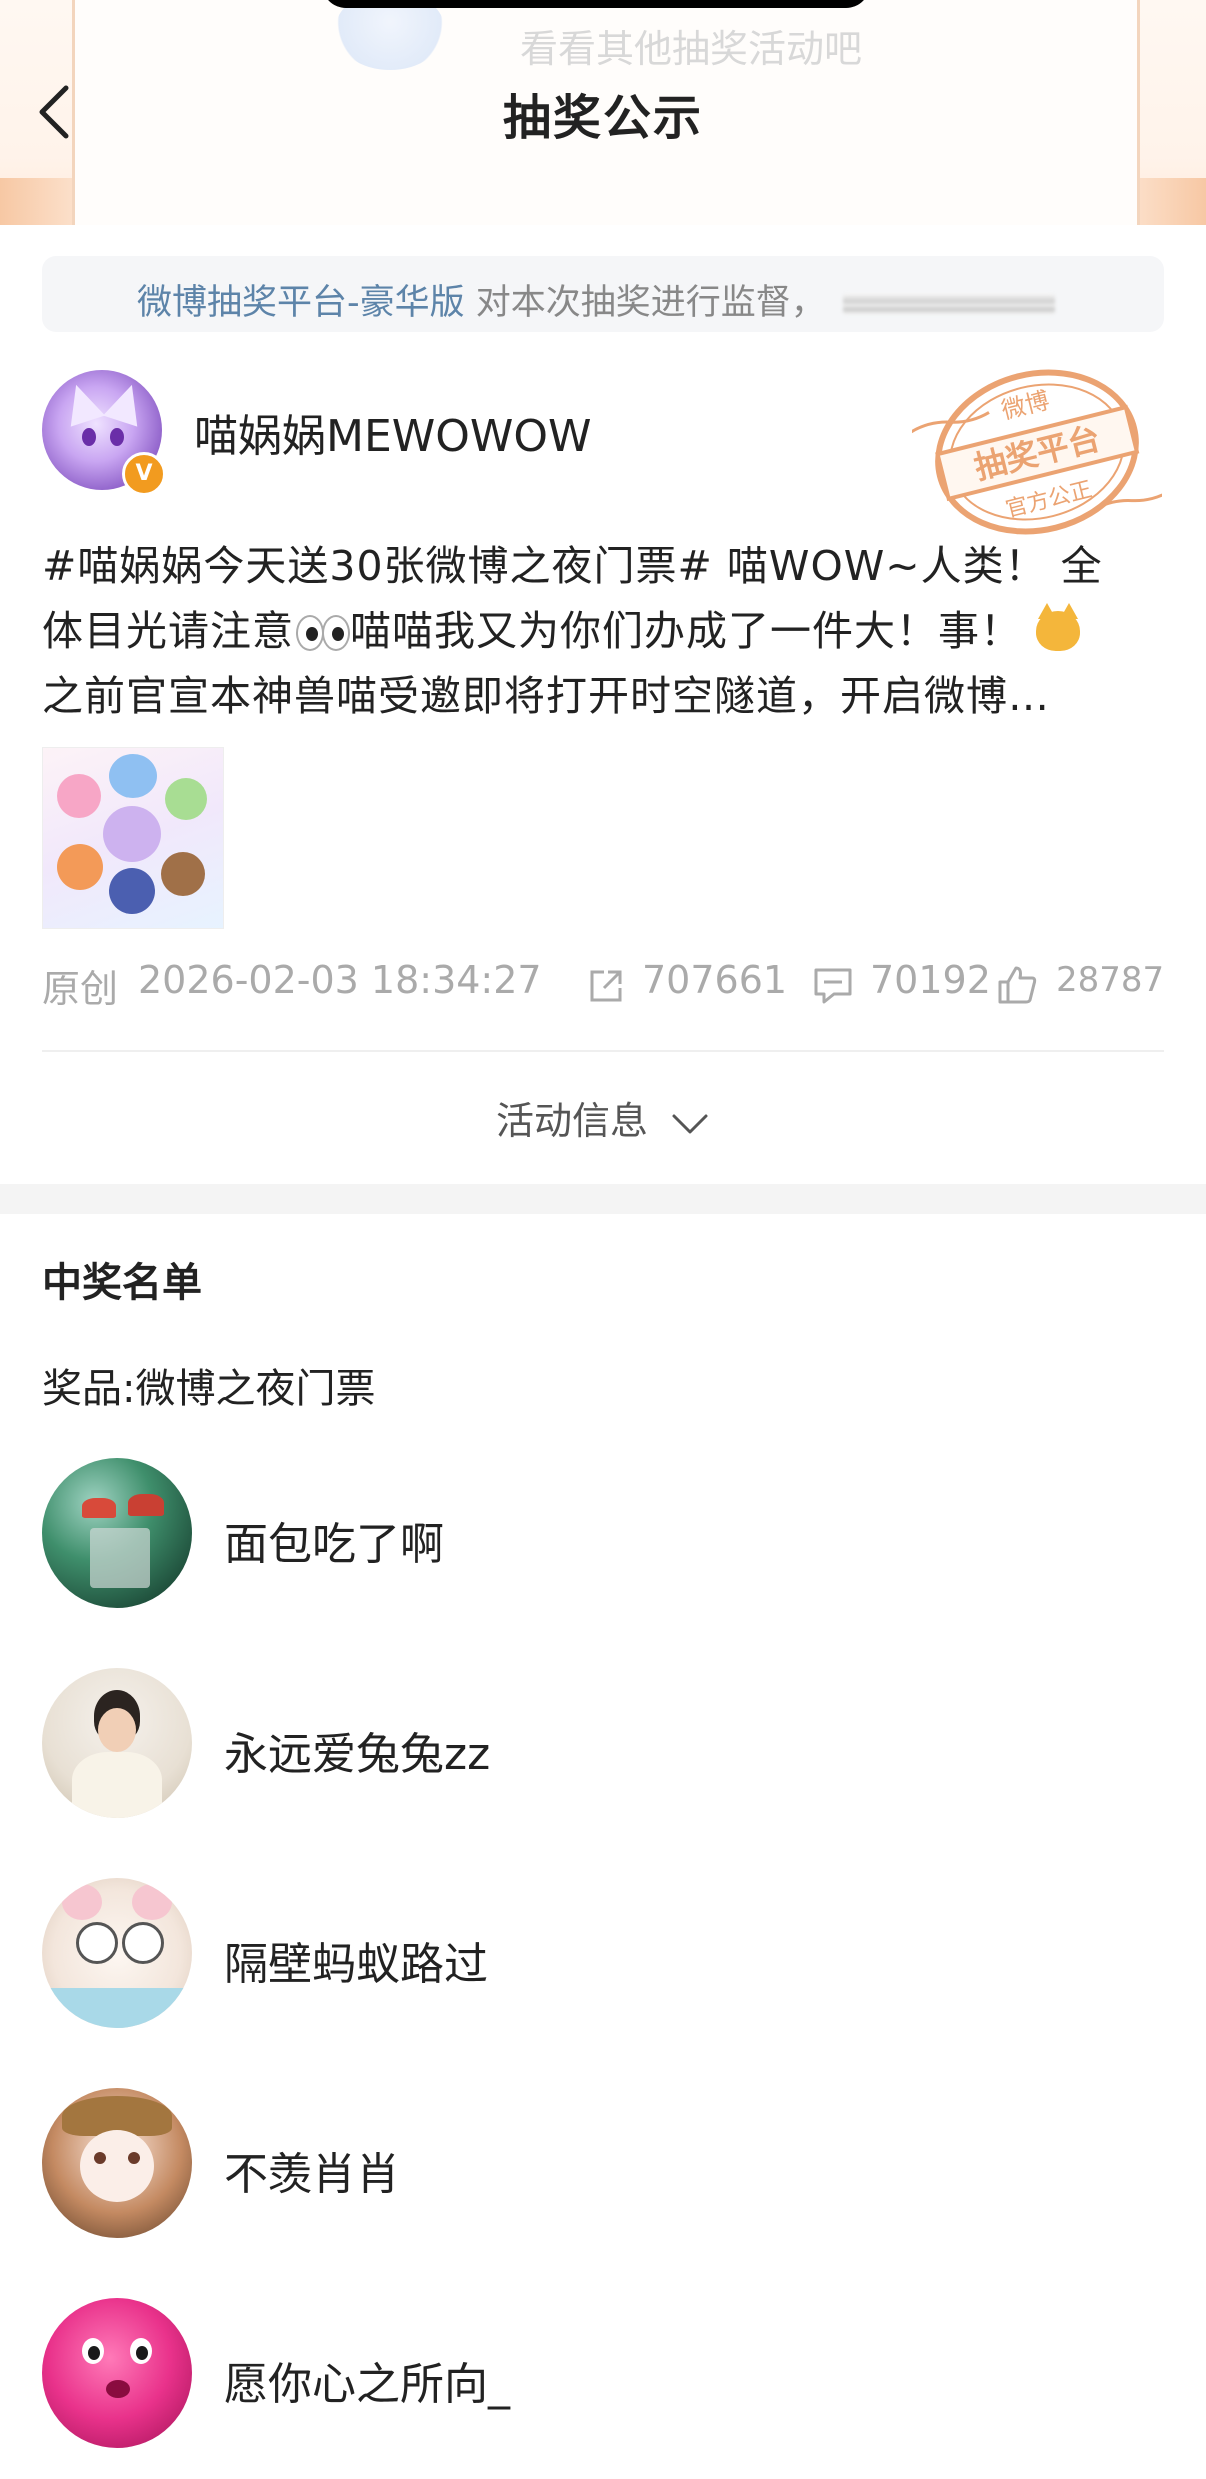  I want to click on official-notary-stamp: 微博 抽奖平台 官方公正, so click(1041, 452).